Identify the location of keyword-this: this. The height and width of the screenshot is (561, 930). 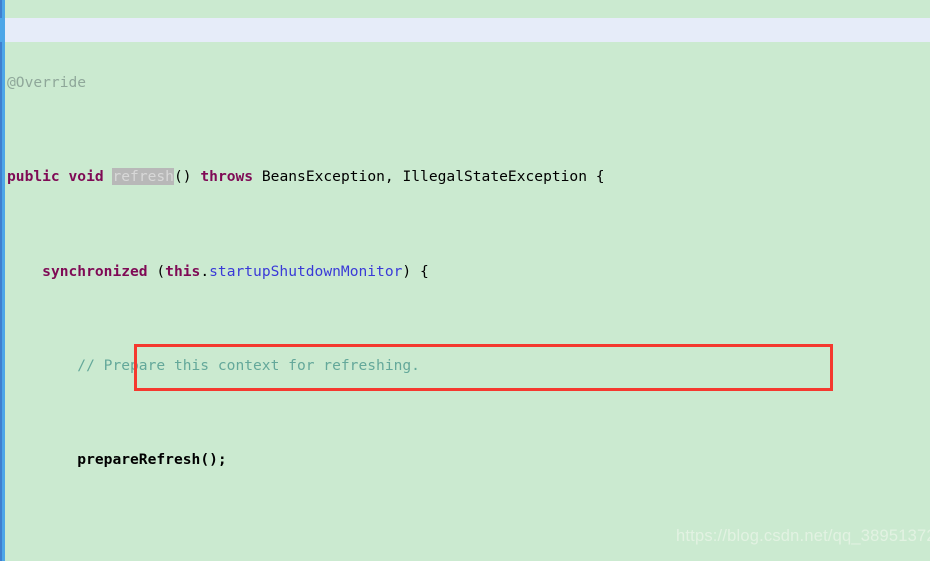
(183, 271).